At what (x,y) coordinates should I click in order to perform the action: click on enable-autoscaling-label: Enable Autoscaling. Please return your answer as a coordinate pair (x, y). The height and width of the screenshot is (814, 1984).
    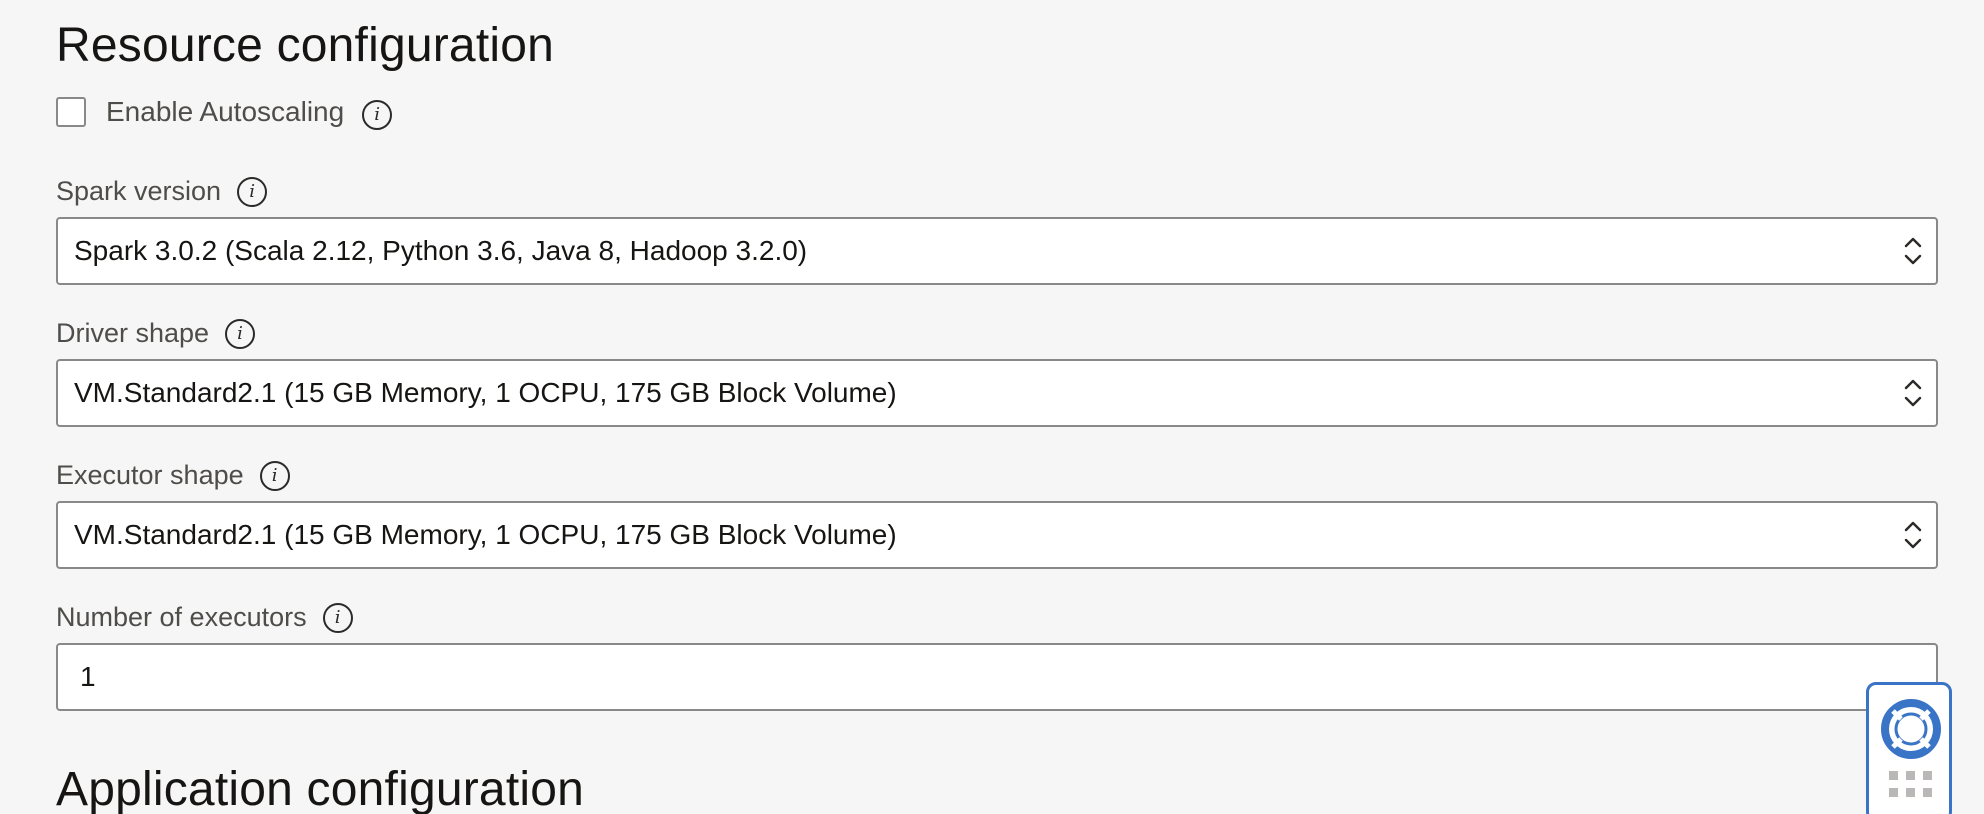
    Looking at the image, I should click on (225, 112).